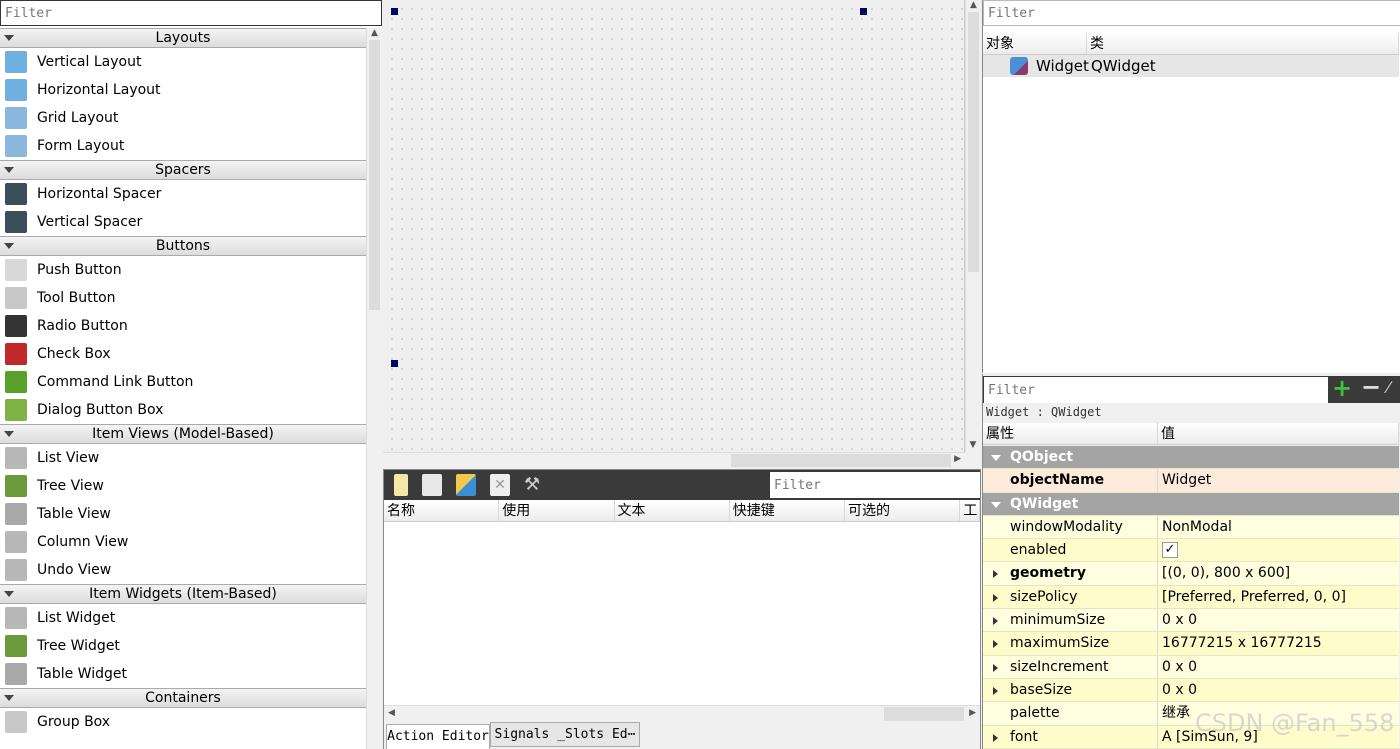 The image size is (1400, 749). Describe the element at coordinates (432, 485) in the screenshot. I see `copy-action-icon` at that location.